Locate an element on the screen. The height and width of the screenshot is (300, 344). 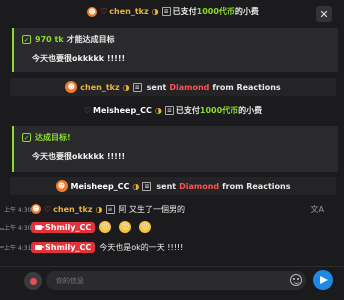
goal-card: ✓ 达成目标! 今天也要很okkkkk !!!!! is located at coordinates (175, 149).